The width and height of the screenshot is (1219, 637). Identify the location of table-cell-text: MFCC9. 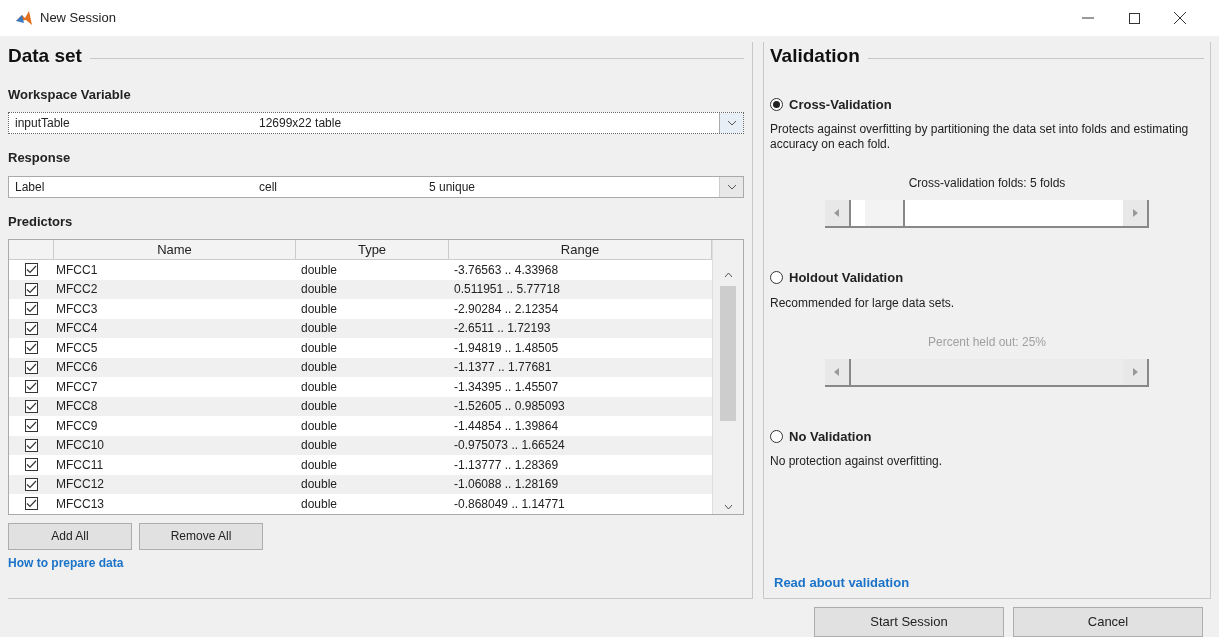
(77, 426).